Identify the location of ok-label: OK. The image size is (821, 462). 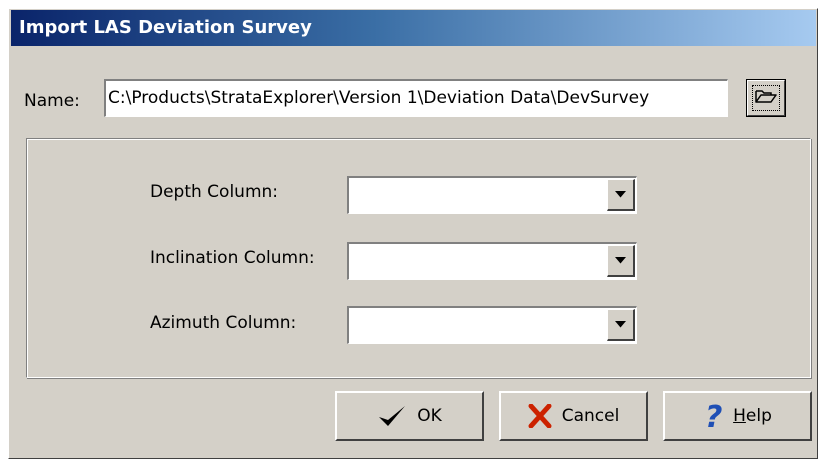
(429, 416).